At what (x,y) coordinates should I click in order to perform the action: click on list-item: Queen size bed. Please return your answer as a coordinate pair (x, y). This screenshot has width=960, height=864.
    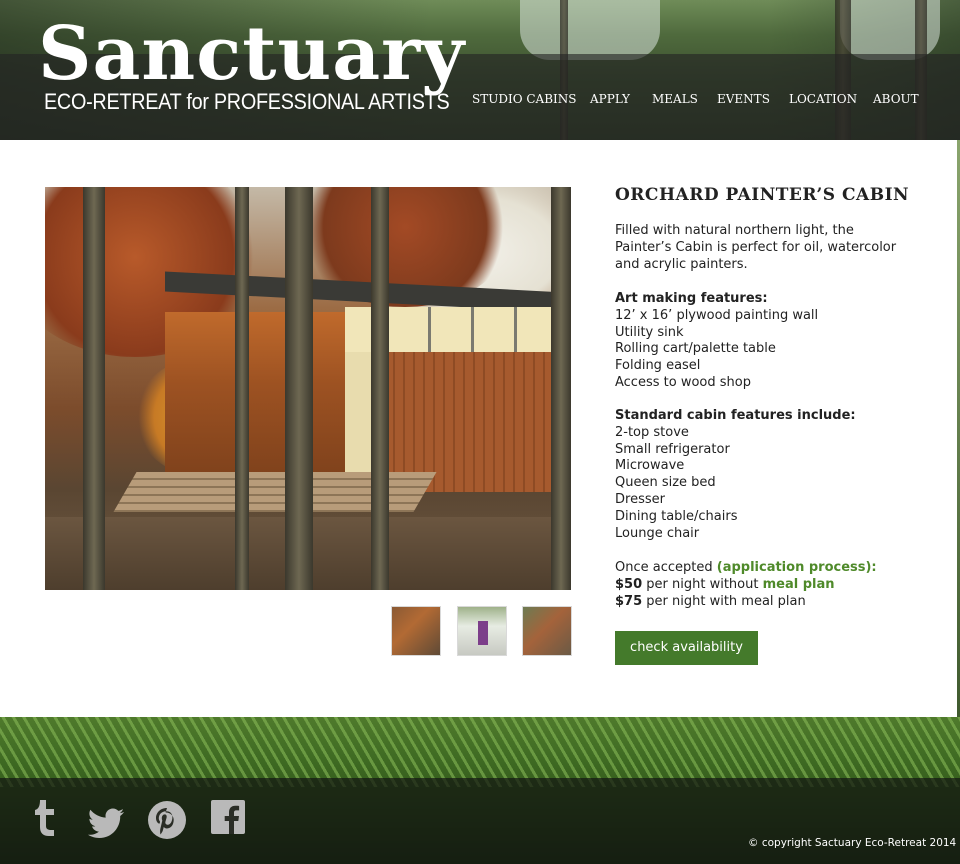
    Looking at the image, I should click on (665, 483).